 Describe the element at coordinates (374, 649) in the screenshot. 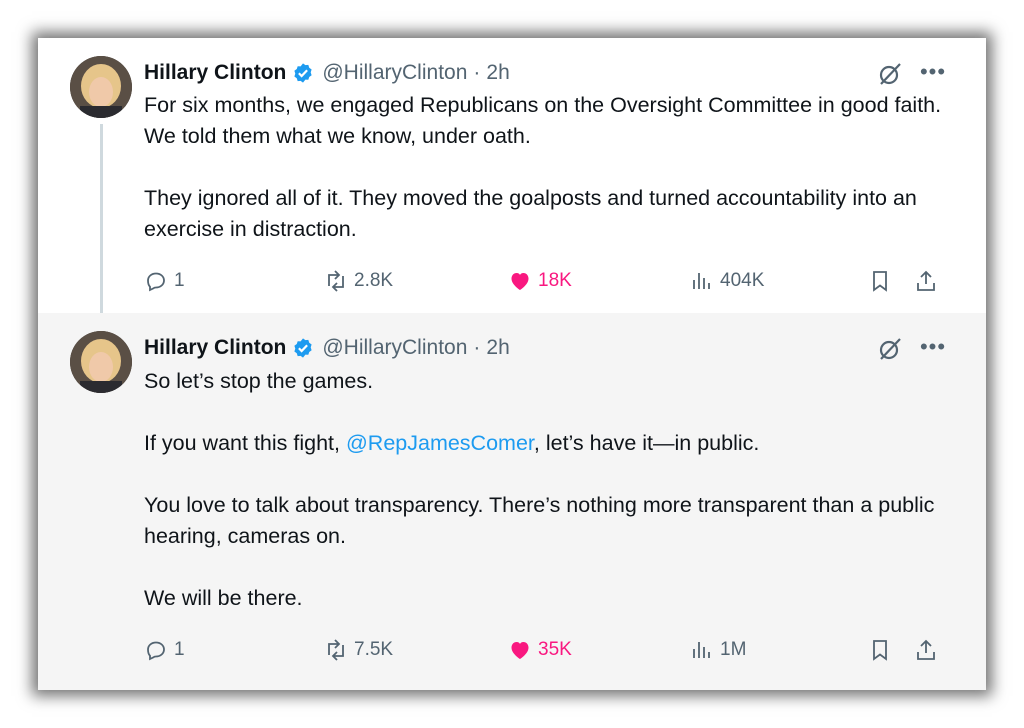

I see `repost-count: 7.5K` at that location.